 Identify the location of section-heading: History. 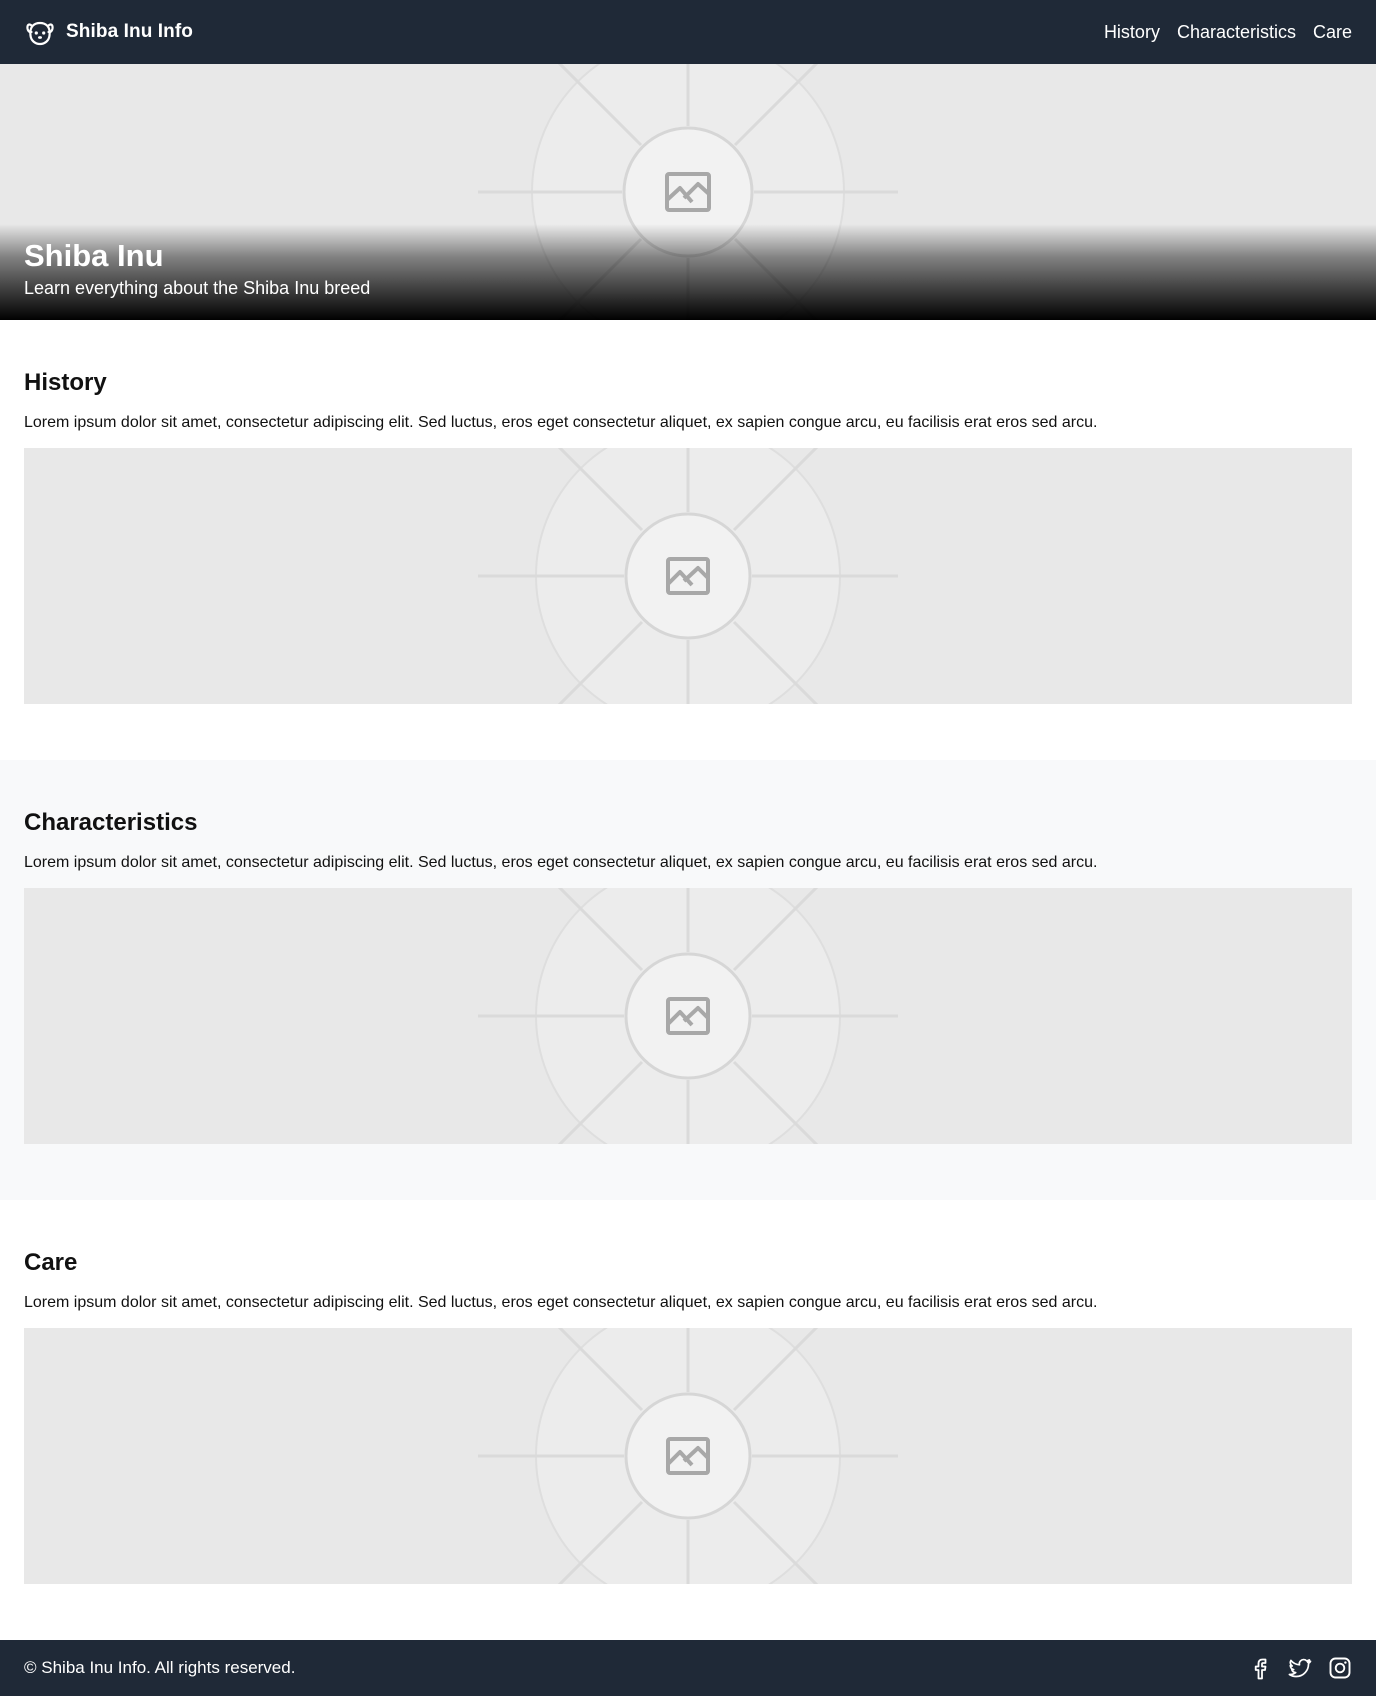
(65, 382).